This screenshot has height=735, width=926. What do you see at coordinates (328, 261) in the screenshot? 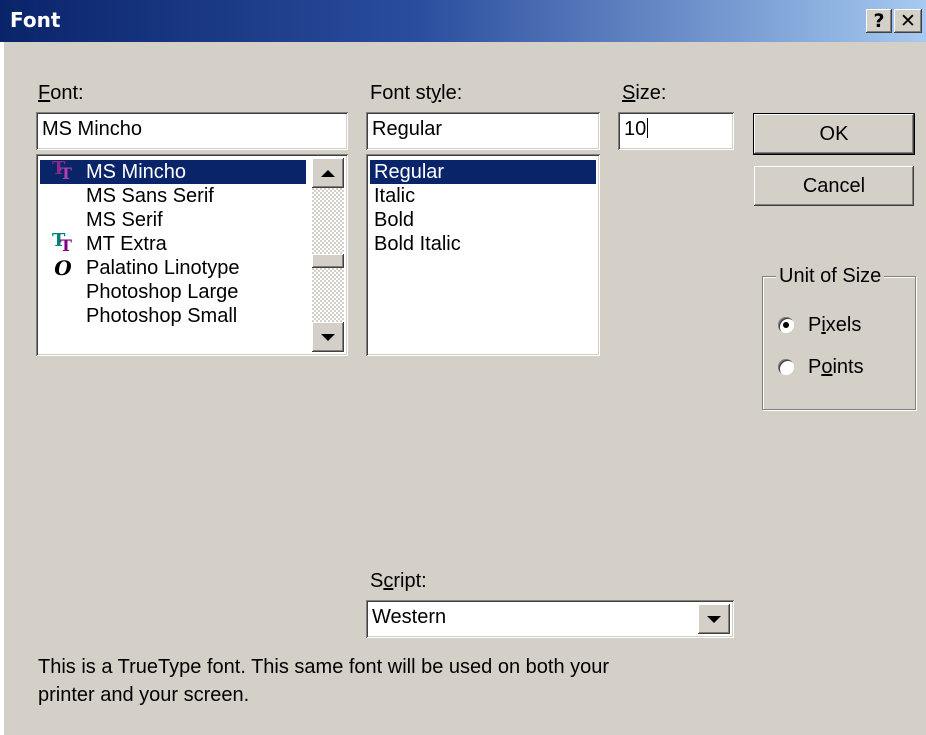
I see `scroll-thumb` at bounding box center [328, 261].